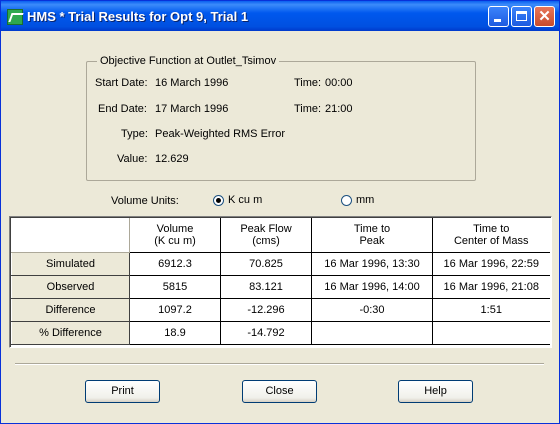 This screenshot has width=560, height=424. Describe the element at coordinates (279, 391) in the screenshot. I see `close-button: Close` at that location.